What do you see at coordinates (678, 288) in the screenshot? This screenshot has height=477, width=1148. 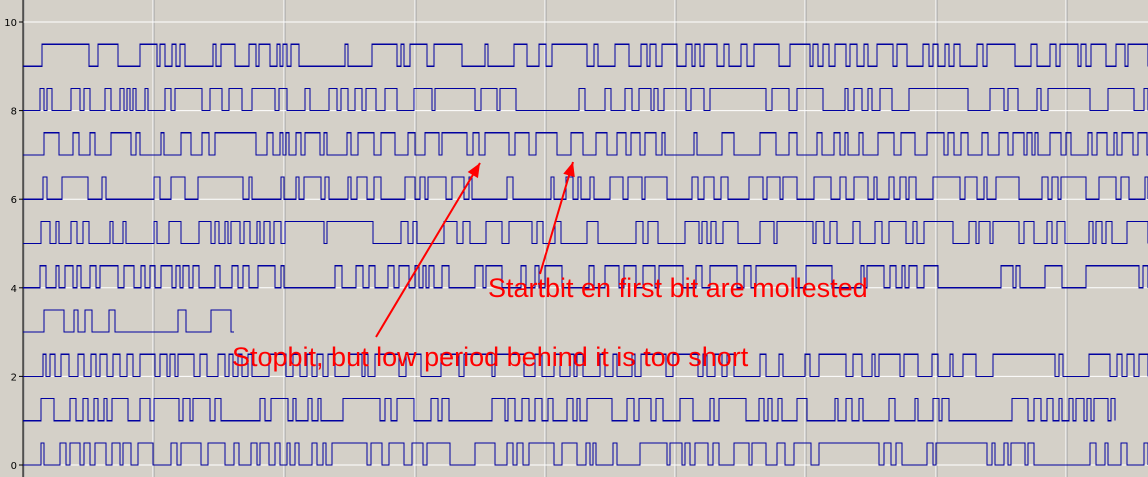 I see `annotation-startbit: Startbit en first bit are mollested` at bounding box center [678, 288].